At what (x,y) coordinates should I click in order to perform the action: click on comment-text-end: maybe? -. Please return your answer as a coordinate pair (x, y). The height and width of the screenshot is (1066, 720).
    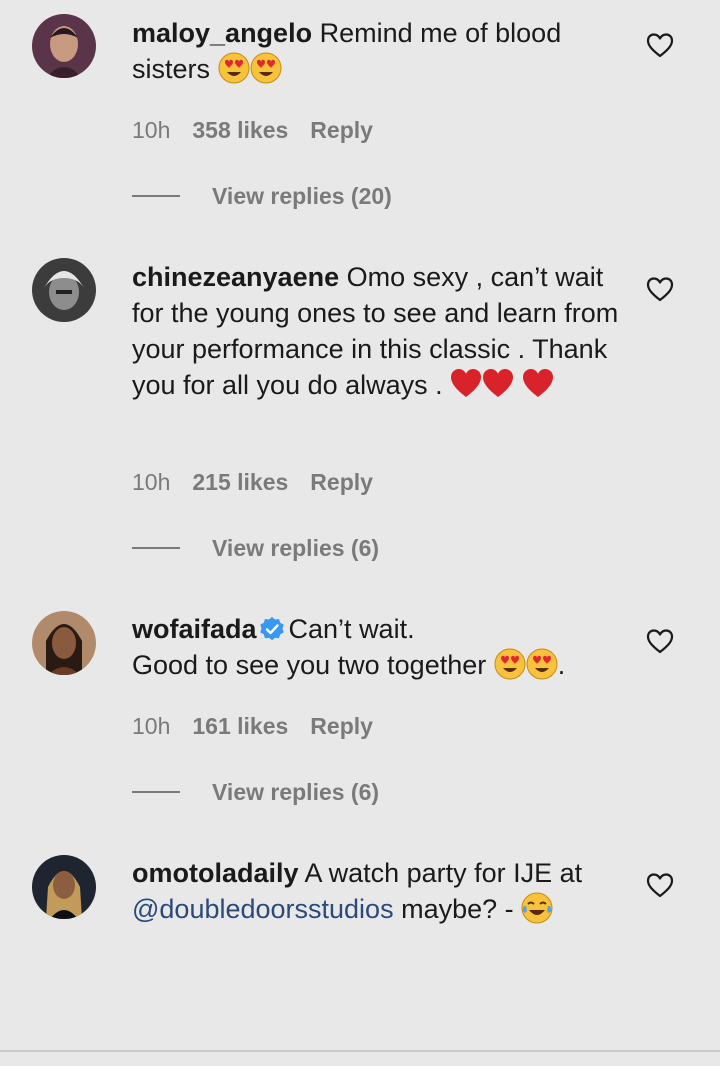
    Looking at the image, I should click on (457, 909).